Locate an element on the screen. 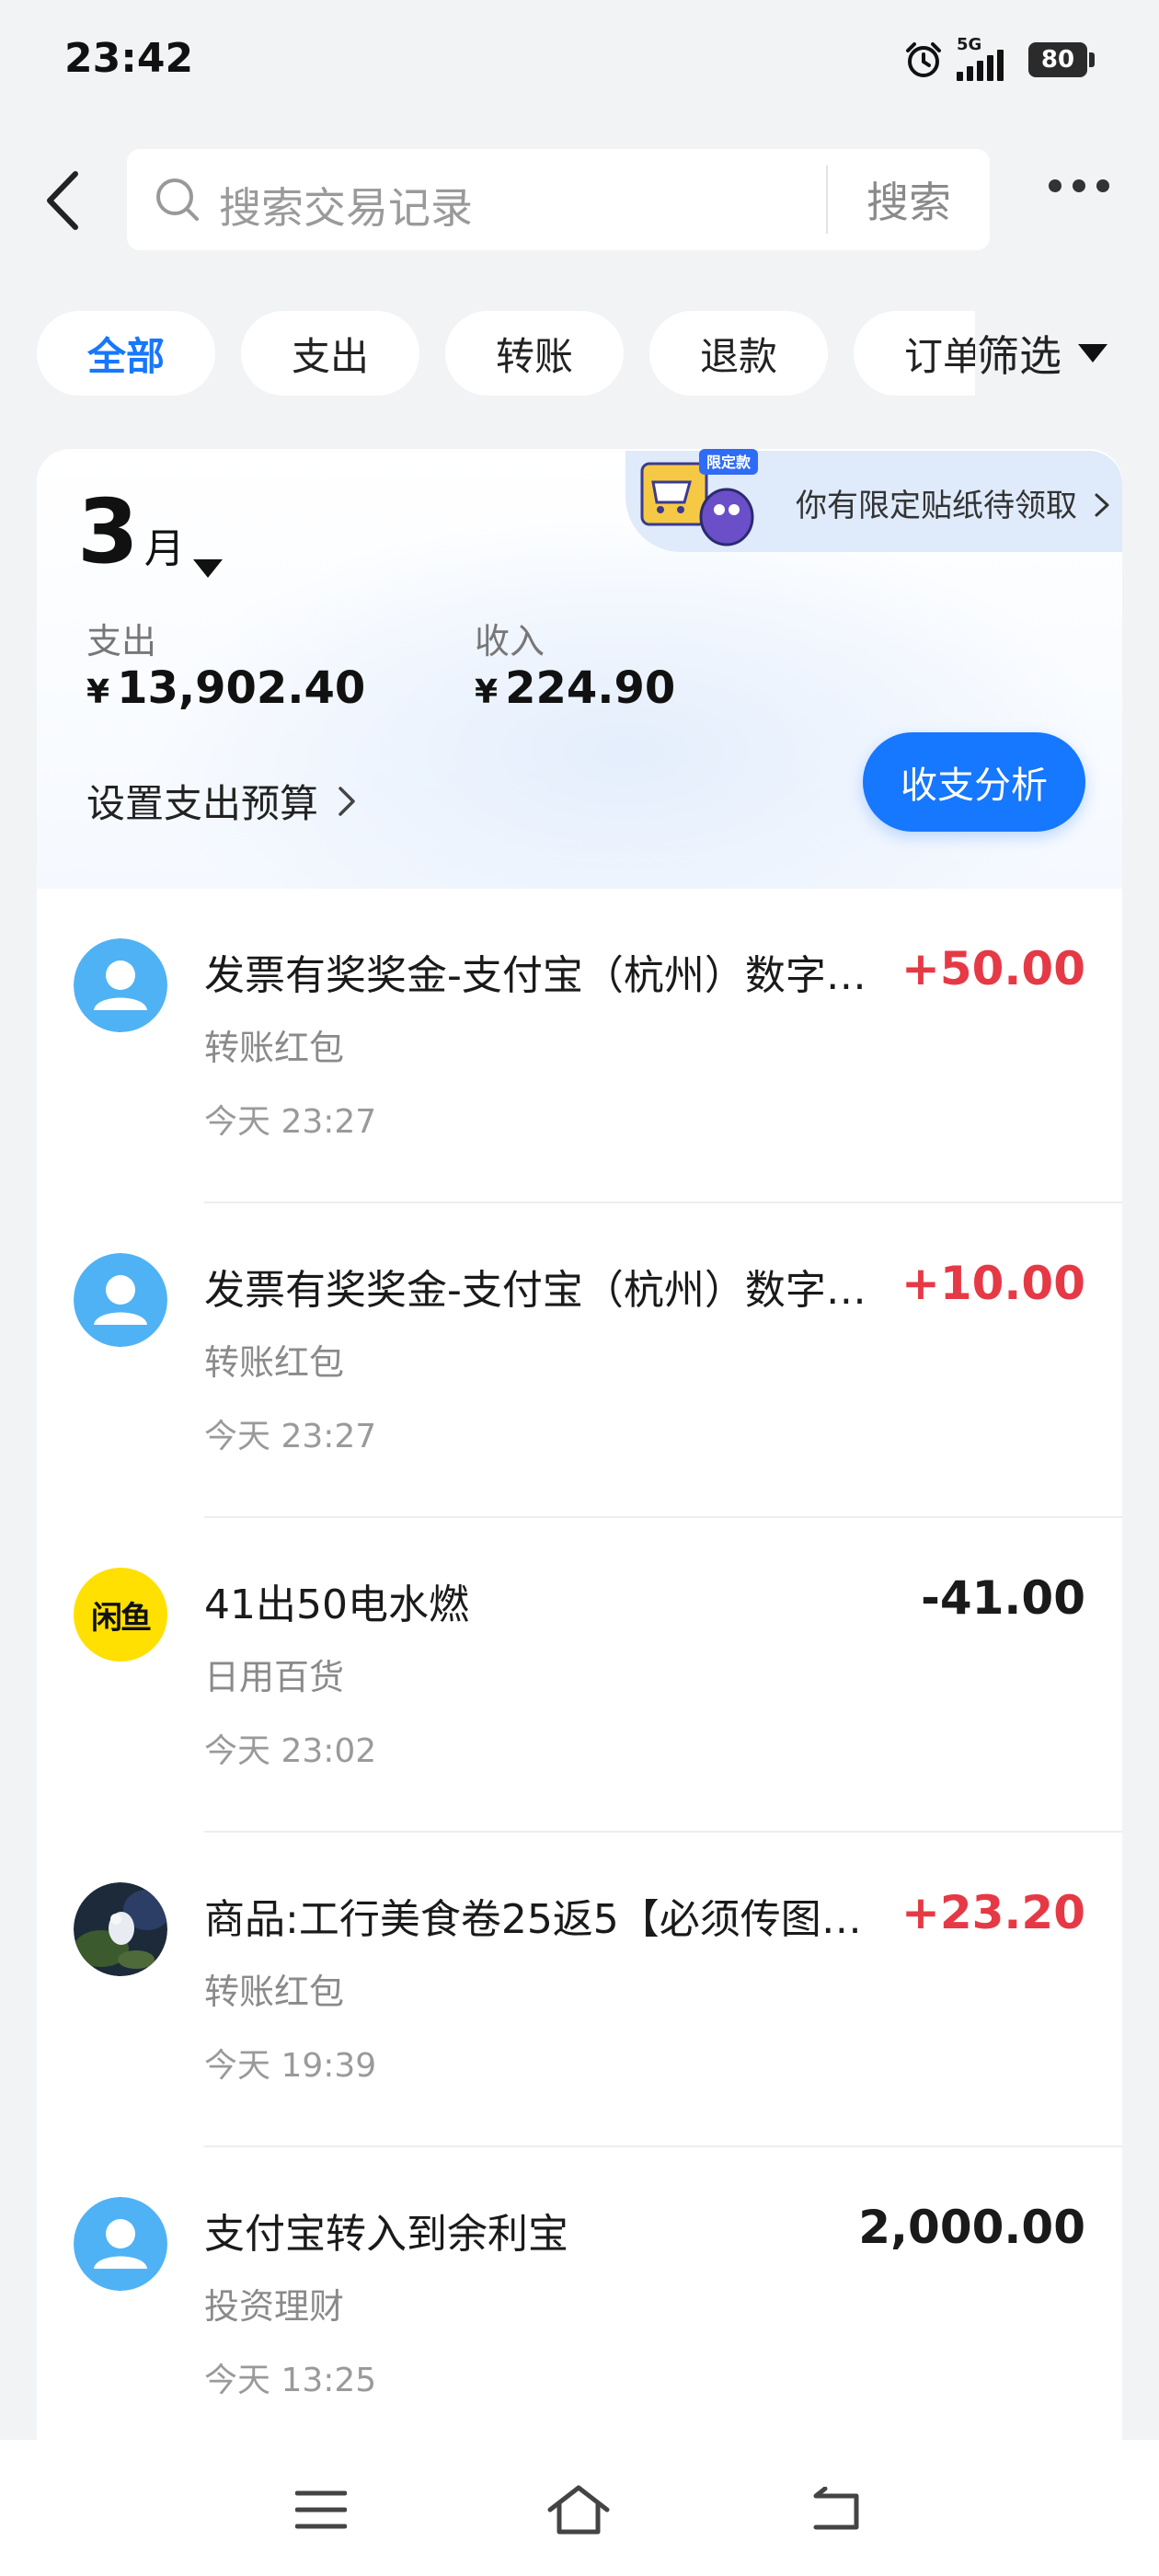 This screenshot has width=1159, height=2576. filter-chip-order-clip: 订单 is located at coordinates (914, 353).